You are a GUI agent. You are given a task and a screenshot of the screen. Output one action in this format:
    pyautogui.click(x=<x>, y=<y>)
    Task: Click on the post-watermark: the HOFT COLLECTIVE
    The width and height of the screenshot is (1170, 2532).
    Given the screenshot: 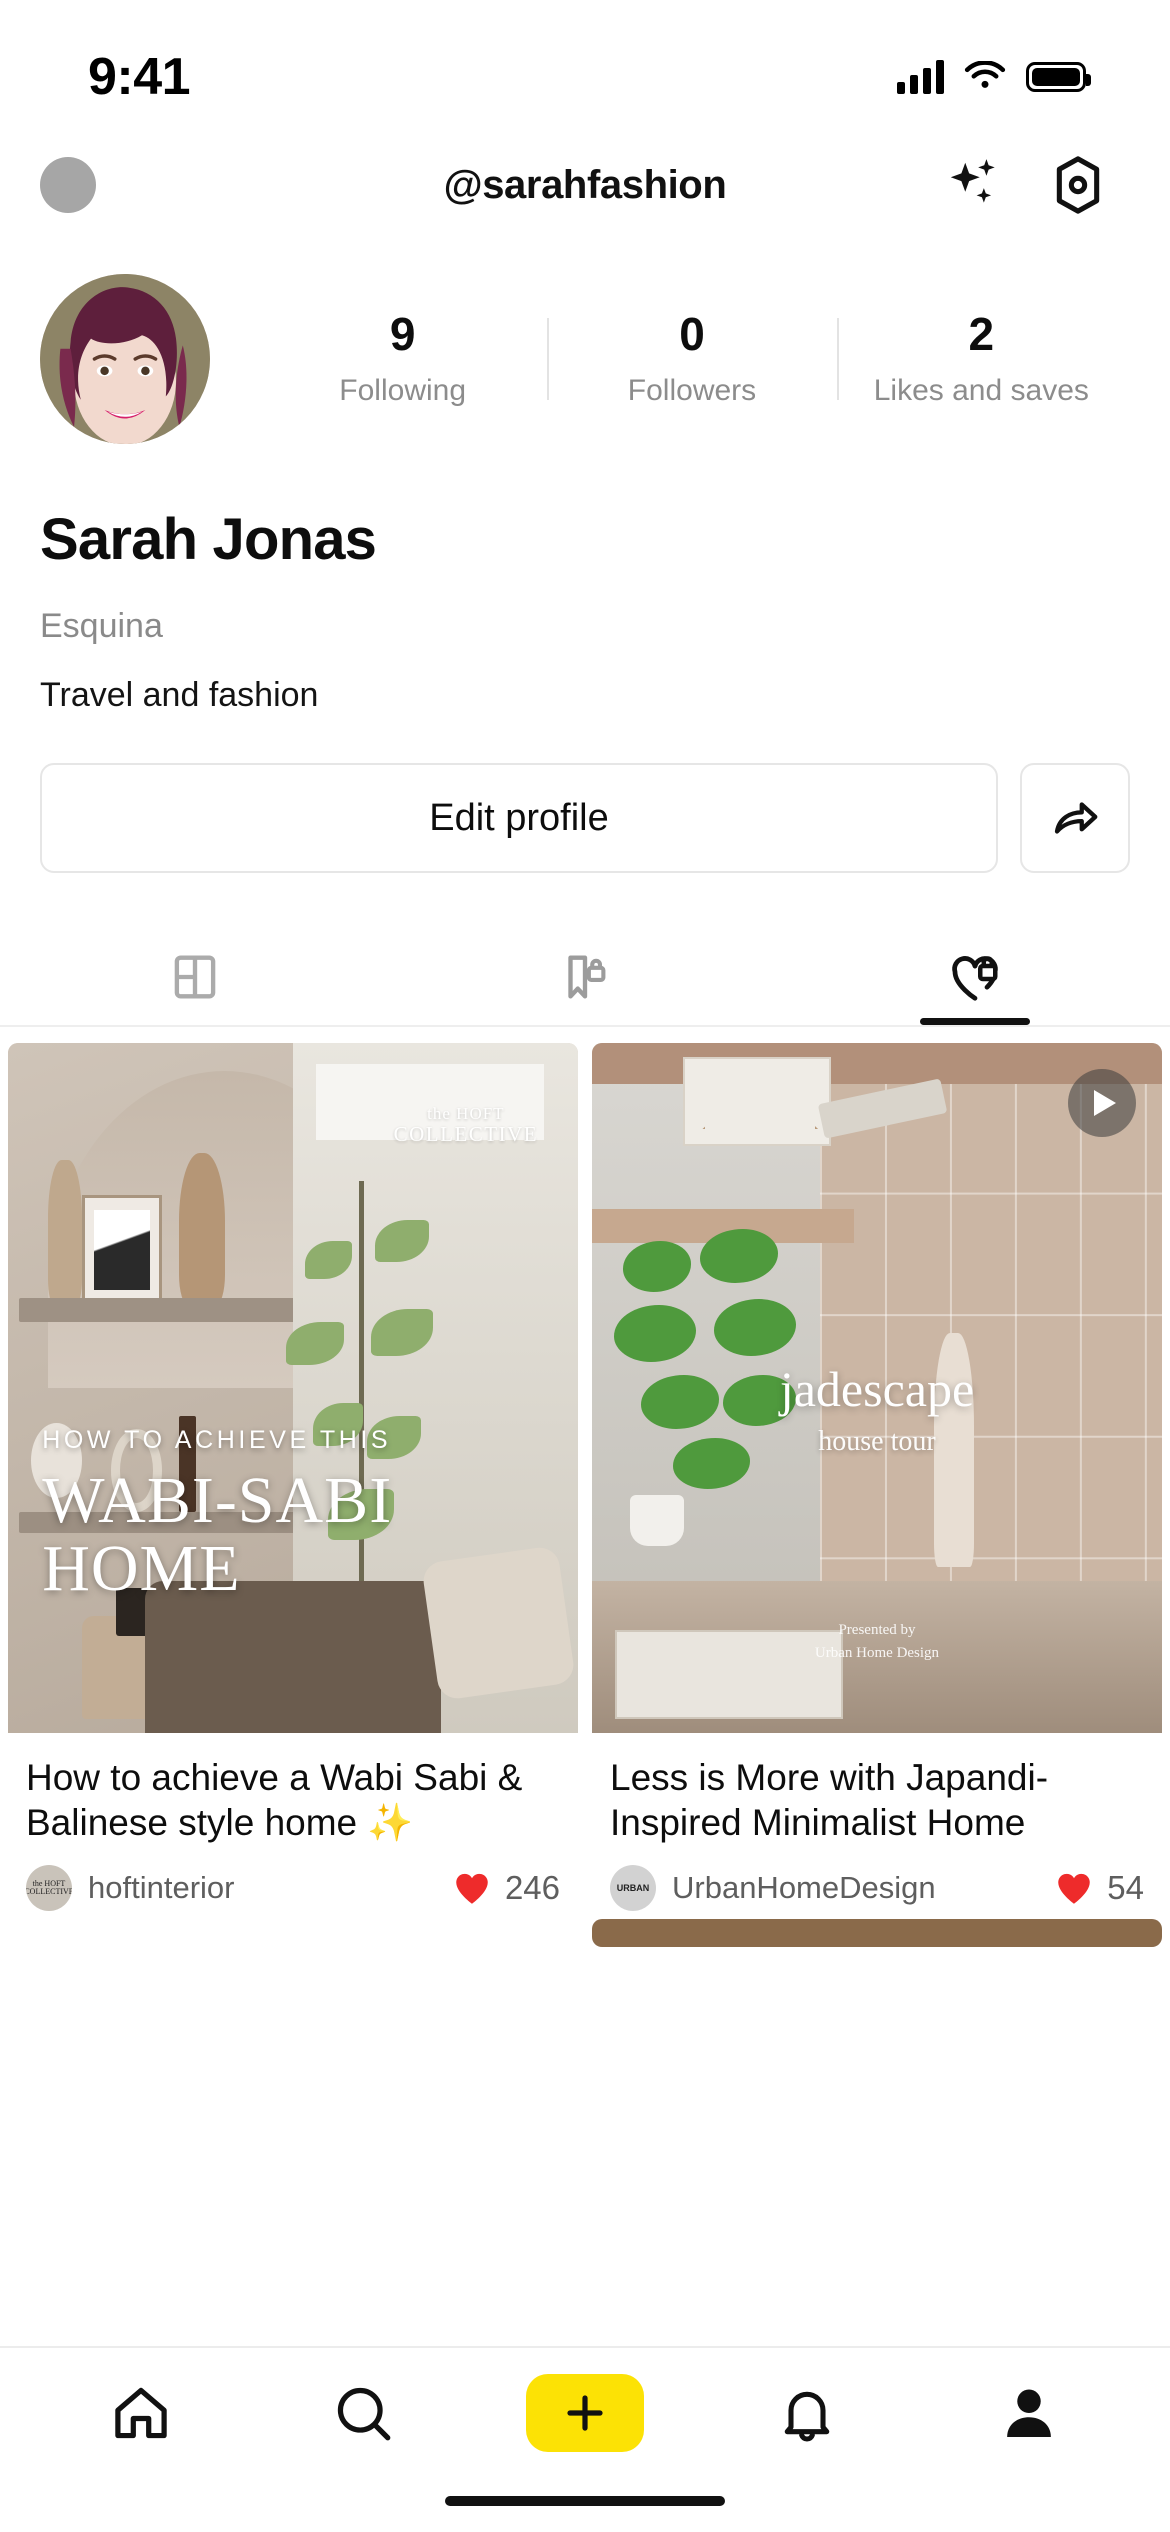 What is the action you would take?
    pyautogui.click(x=466, y=1125)
    